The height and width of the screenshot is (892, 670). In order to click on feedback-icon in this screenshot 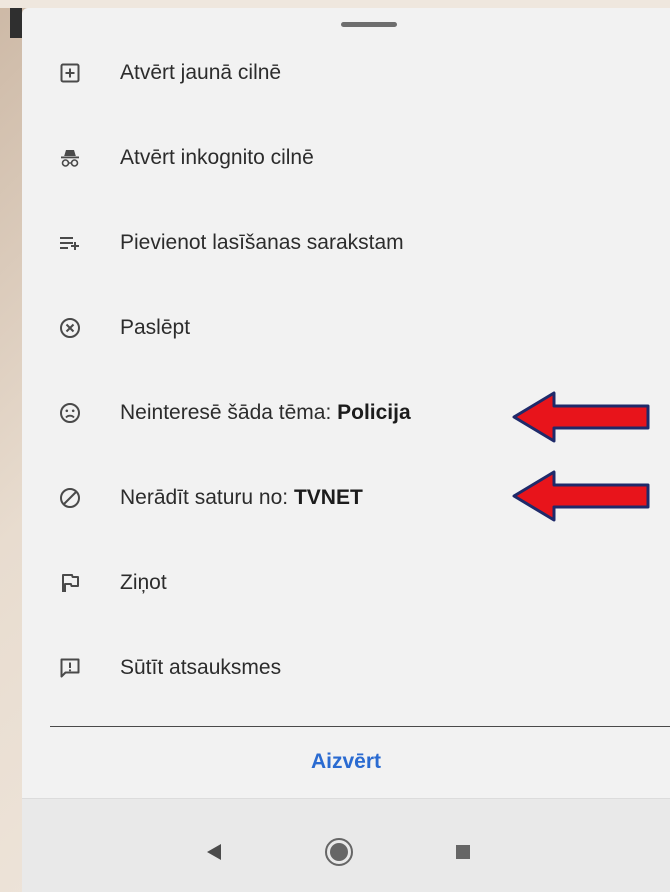, I will do `click(70, 668)`.